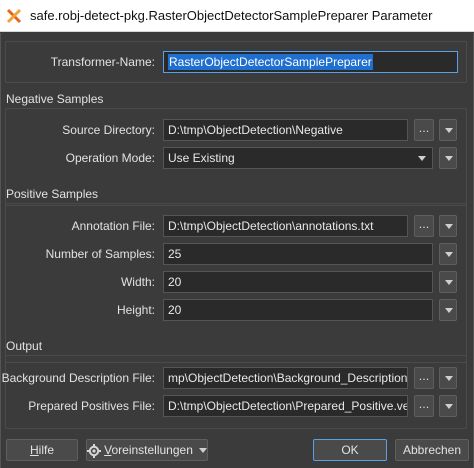 Image resolution: width=474 pixels, height=468 pixels. What do you see at coordinates (108, 130) in the screenshot?
I see `source-directory-label: Source Directory:` at bounding box center [108, 130].